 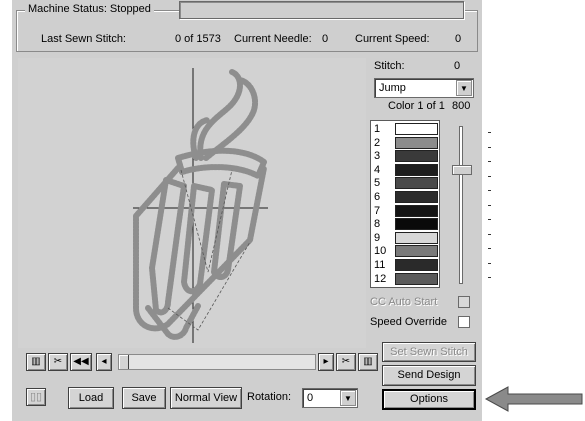 What do you see at coordinates (310, 398) in the screenshot?
I see `rotation-value: 0` at bounding box center [310, 398].